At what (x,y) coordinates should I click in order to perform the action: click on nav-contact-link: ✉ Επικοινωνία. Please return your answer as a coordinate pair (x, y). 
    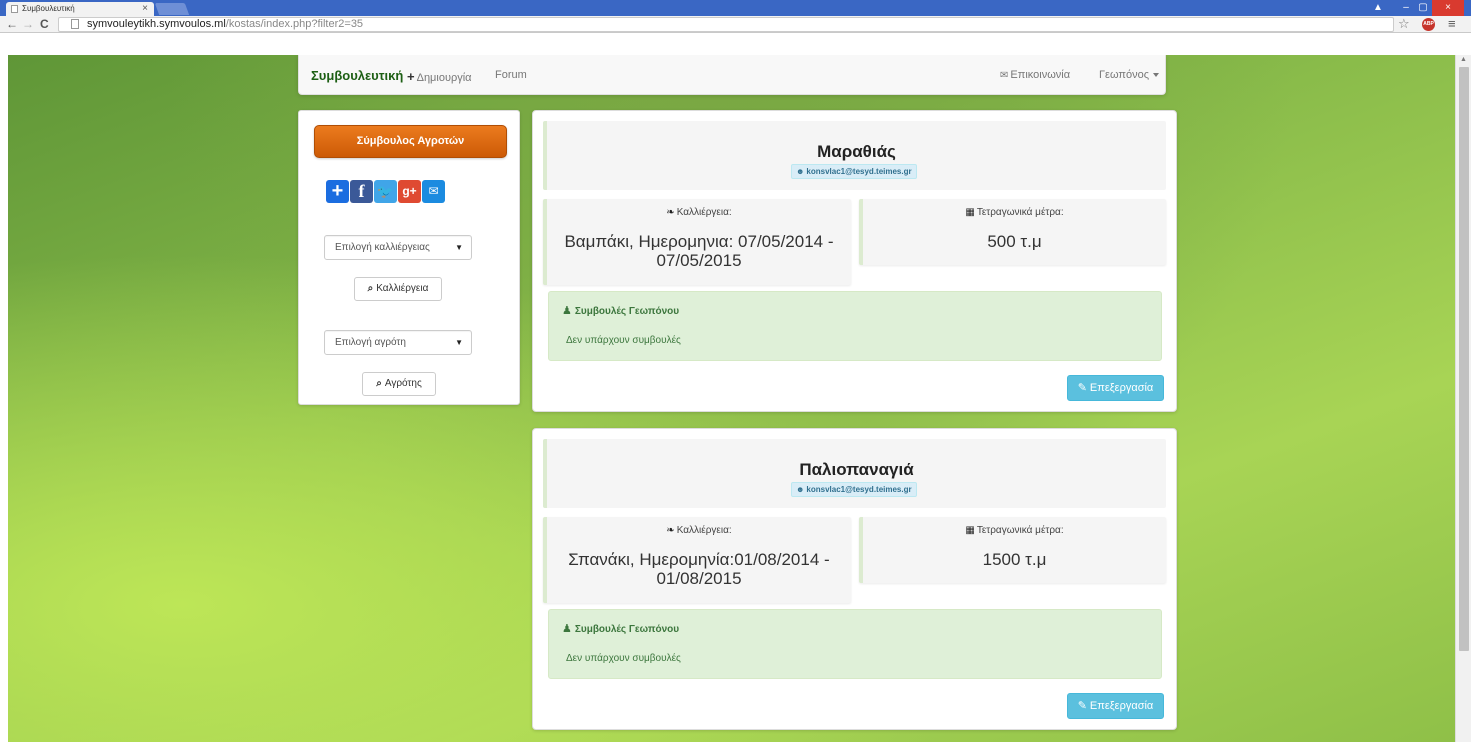
    Looking at the image, I should click on (1035, 75).